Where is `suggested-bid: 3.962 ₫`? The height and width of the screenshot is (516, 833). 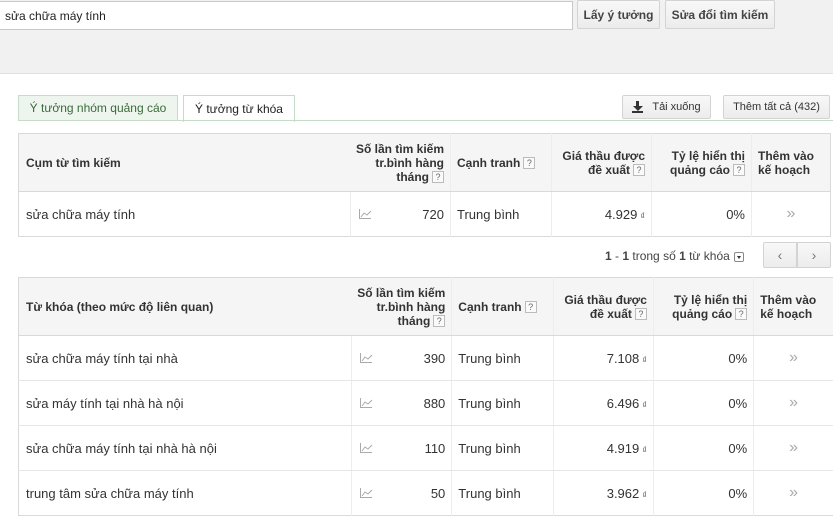 suggested-bid: 3.962 ₫ is located at coordinates (603, 493).